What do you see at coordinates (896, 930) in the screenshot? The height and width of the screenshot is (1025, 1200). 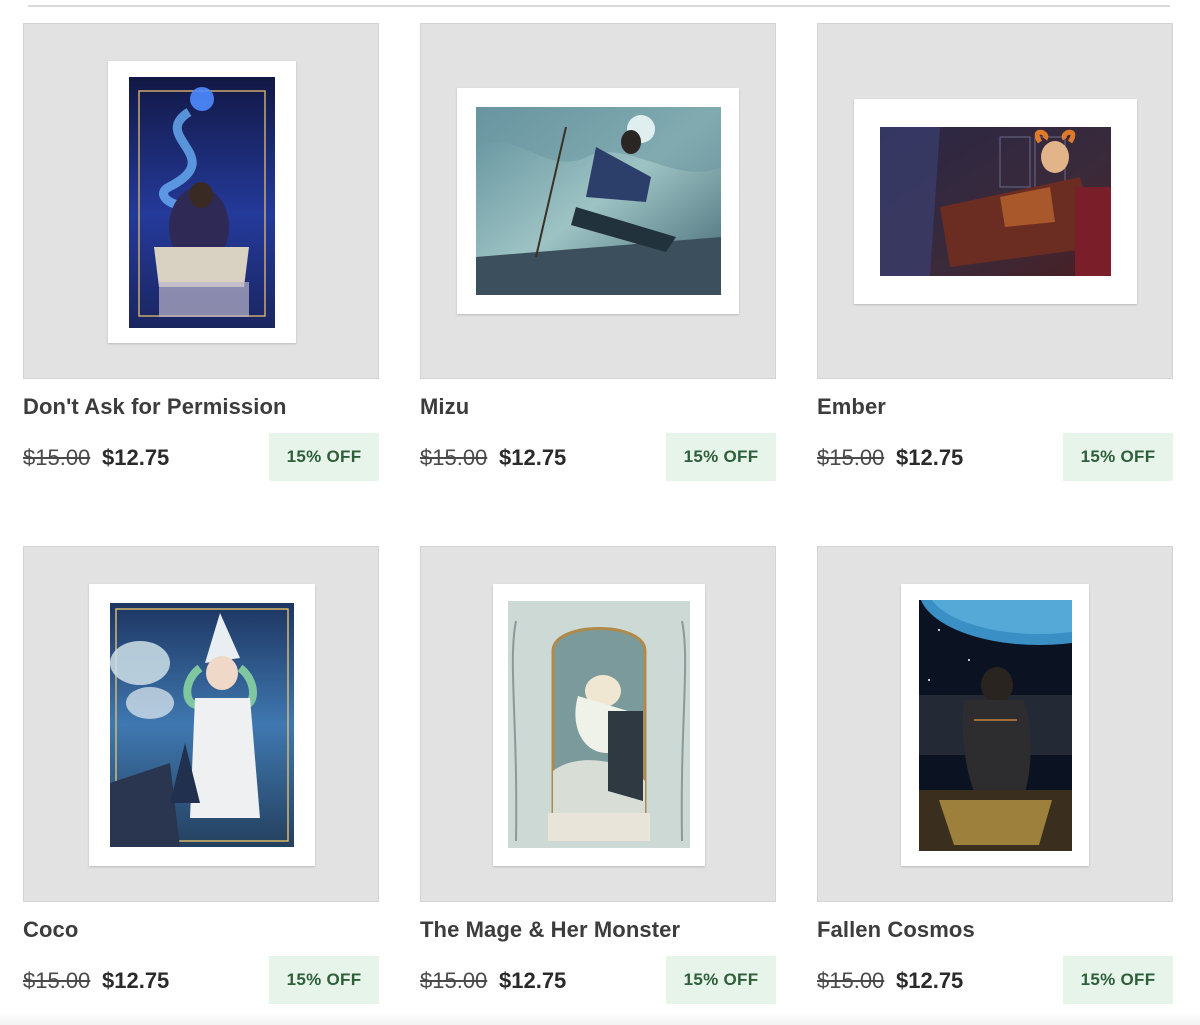 I see `product-title: Fallen Cosmos` at bounding box center [896, 930].